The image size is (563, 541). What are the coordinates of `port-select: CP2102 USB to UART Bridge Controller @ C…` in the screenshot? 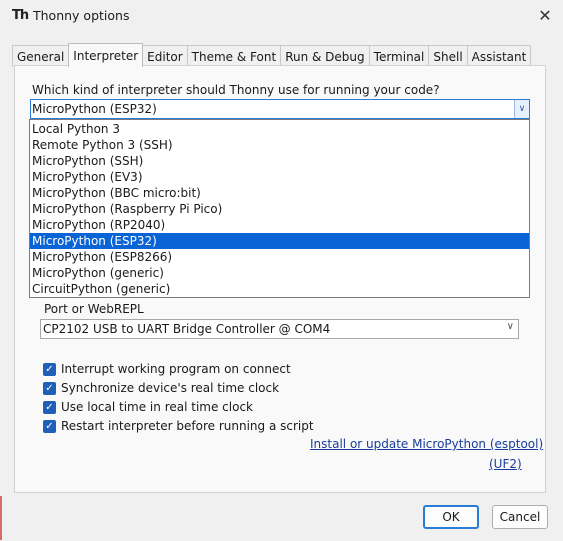 It's located at (279, 329).